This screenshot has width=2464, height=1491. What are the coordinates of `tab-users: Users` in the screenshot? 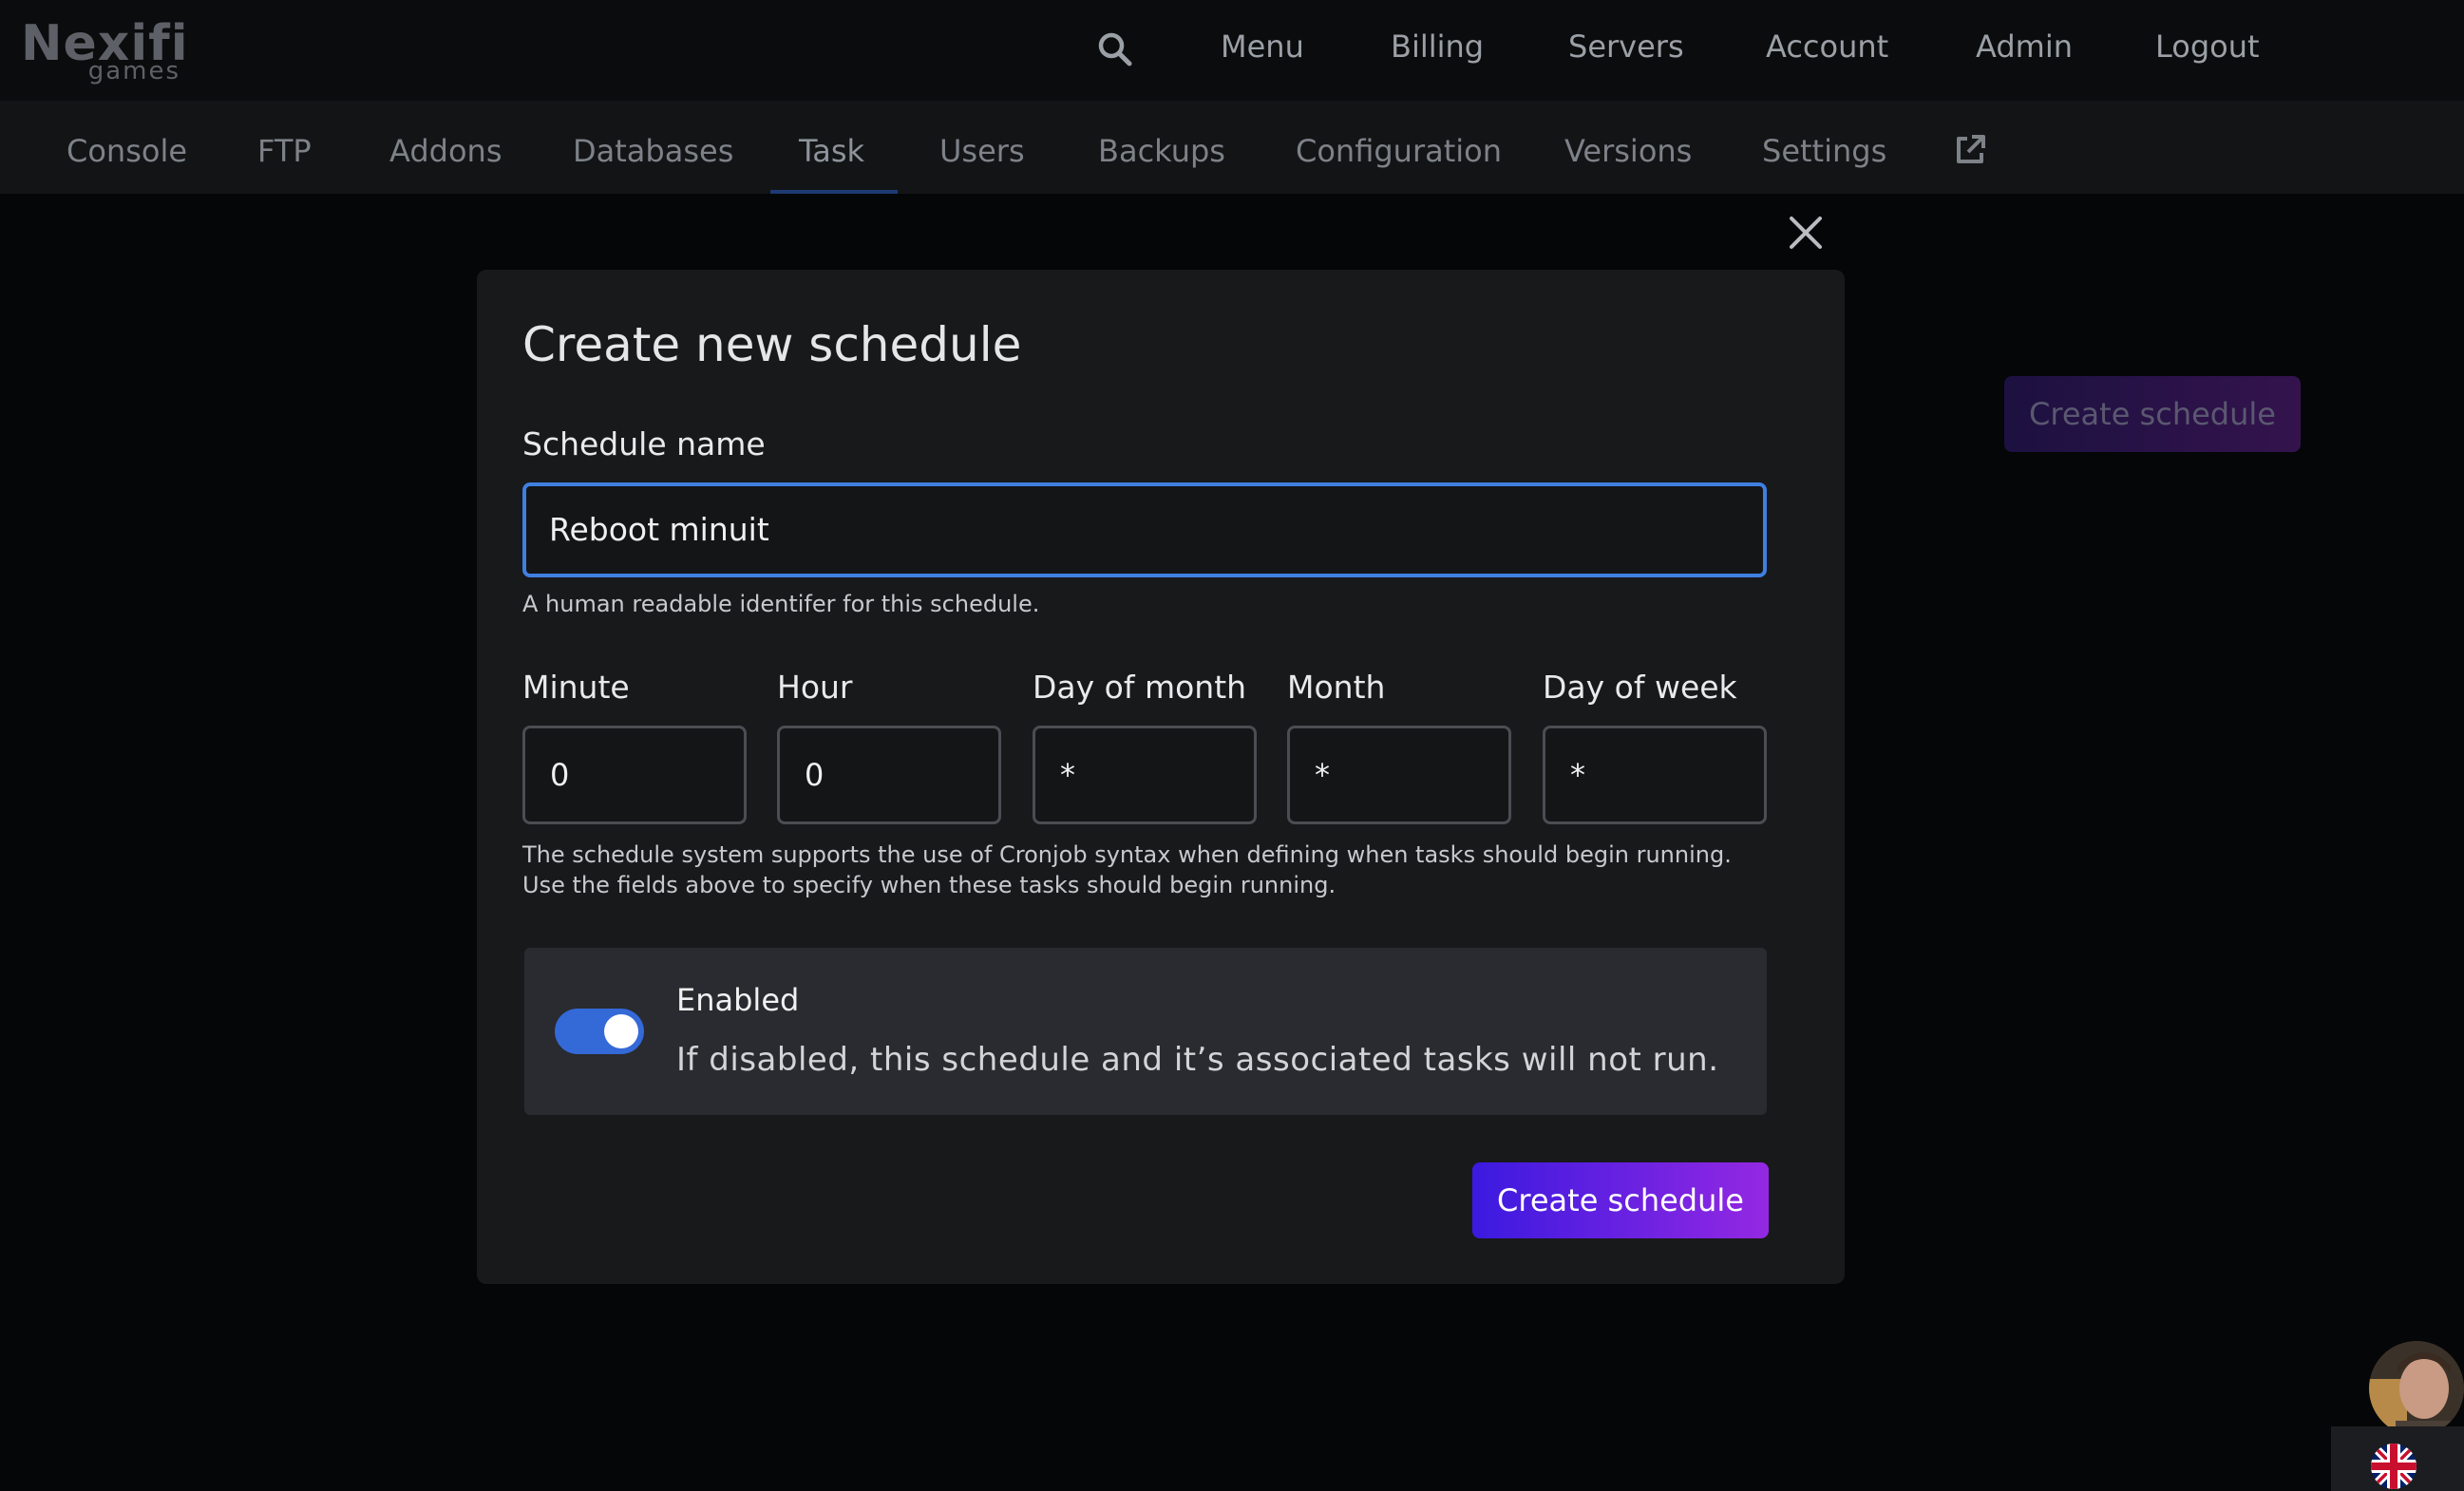 It's located at (982, 151).